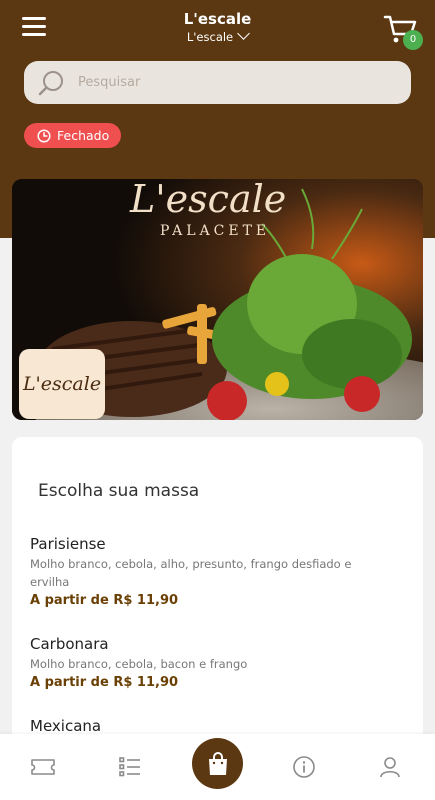 The height and width of the screenshot is (800, 435). Describe the element at coordinates (413, 40) in the screenshot. I see `cart-count-badge: 0` at that location.